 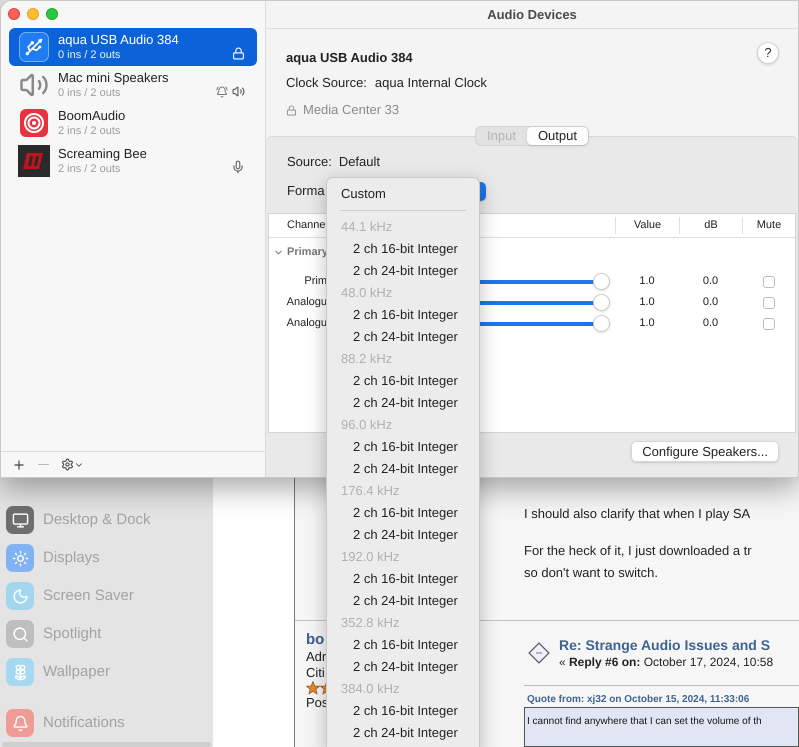 I want to click on clock-source-label: Clock Source:, so click(x=326, y=83).